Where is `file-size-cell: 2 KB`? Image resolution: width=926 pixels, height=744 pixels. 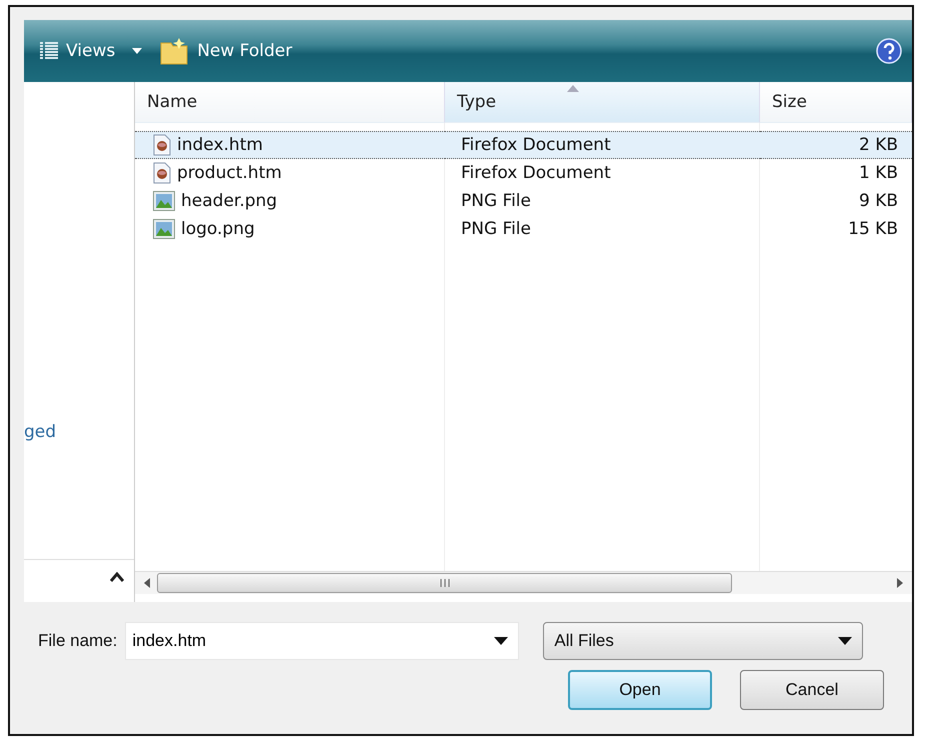
file-size-cell: 2 KB is located at coordinates (836, 145).